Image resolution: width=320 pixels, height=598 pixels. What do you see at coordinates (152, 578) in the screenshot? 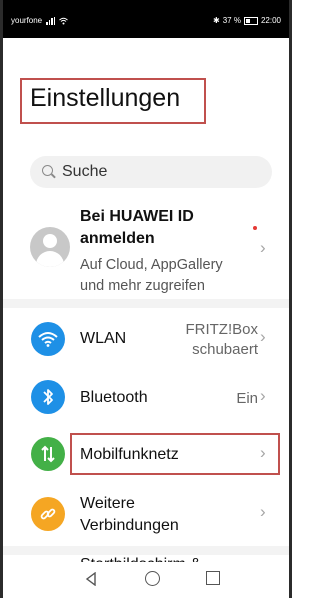
I see `home-icon` at bounding box center [152, 578].